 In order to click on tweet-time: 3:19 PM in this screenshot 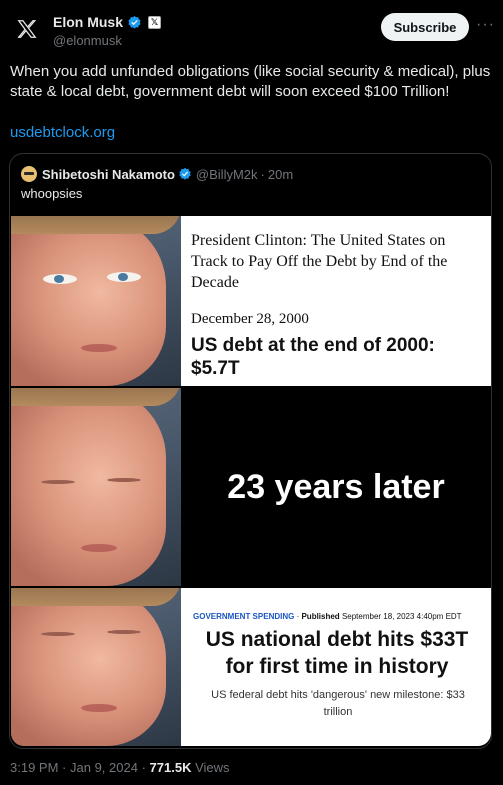, I will do `click(34, 767)`.